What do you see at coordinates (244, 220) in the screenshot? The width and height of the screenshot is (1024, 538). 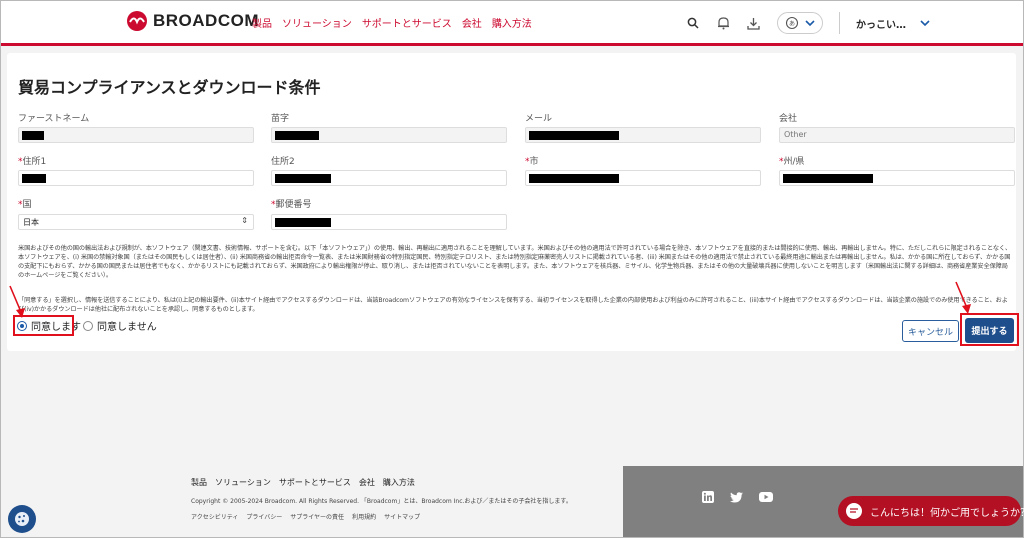 I see `select-arrows-icon: ⇕` at bounding box center [244, 220].